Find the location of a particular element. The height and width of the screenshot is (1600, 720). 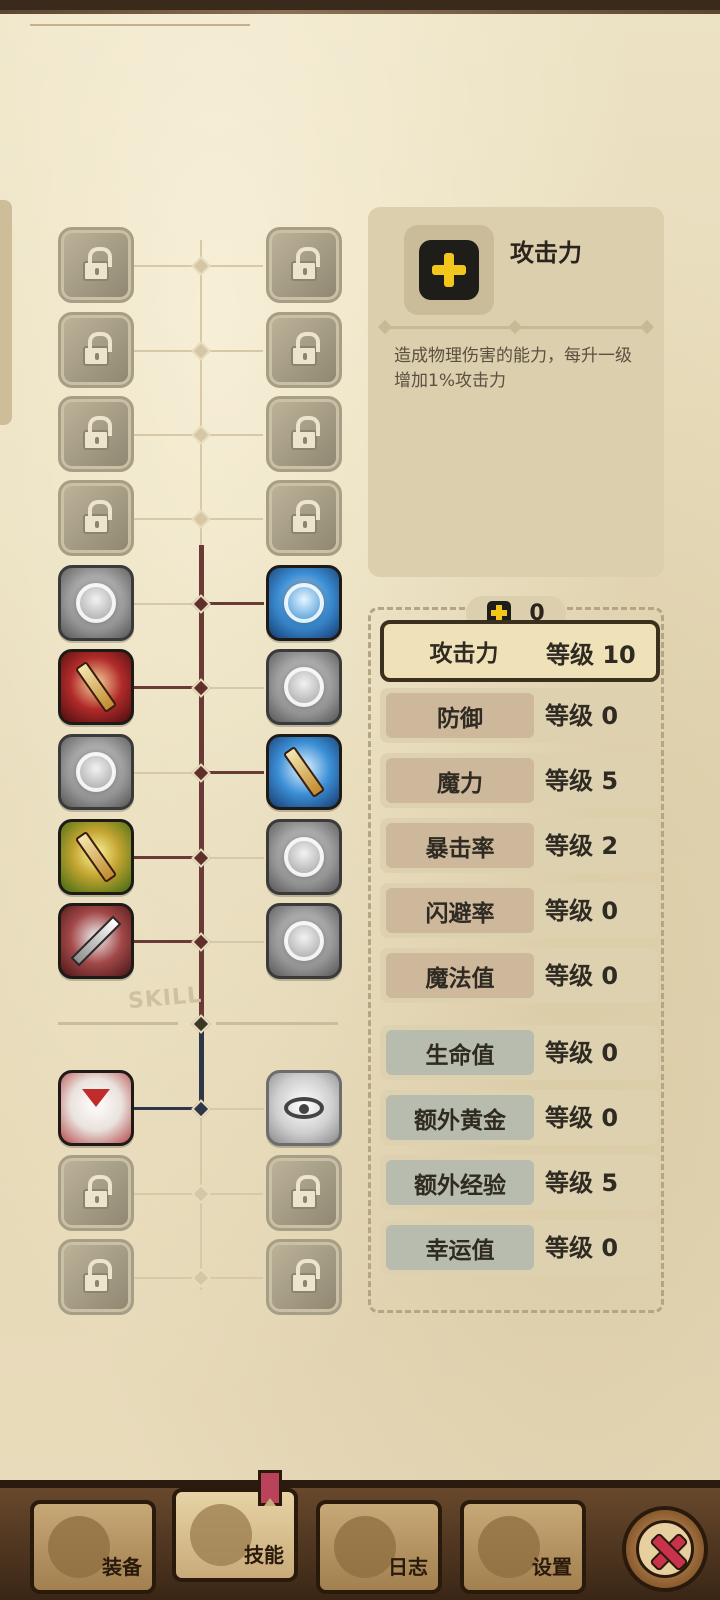

skill-lightning-stickman is located at coordinates (304, 603).